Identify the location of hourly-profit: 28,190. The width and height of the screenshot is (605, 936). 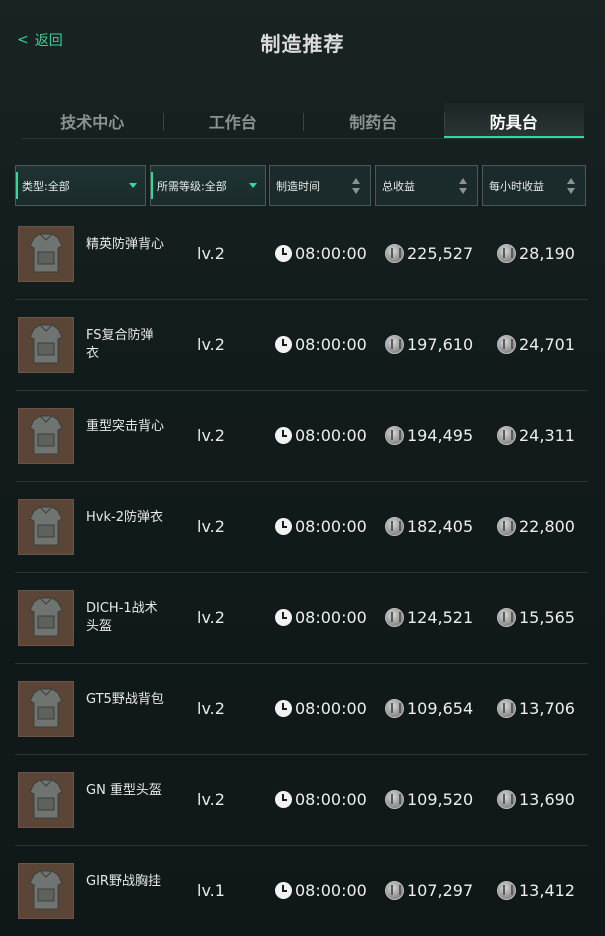
(536, 253).